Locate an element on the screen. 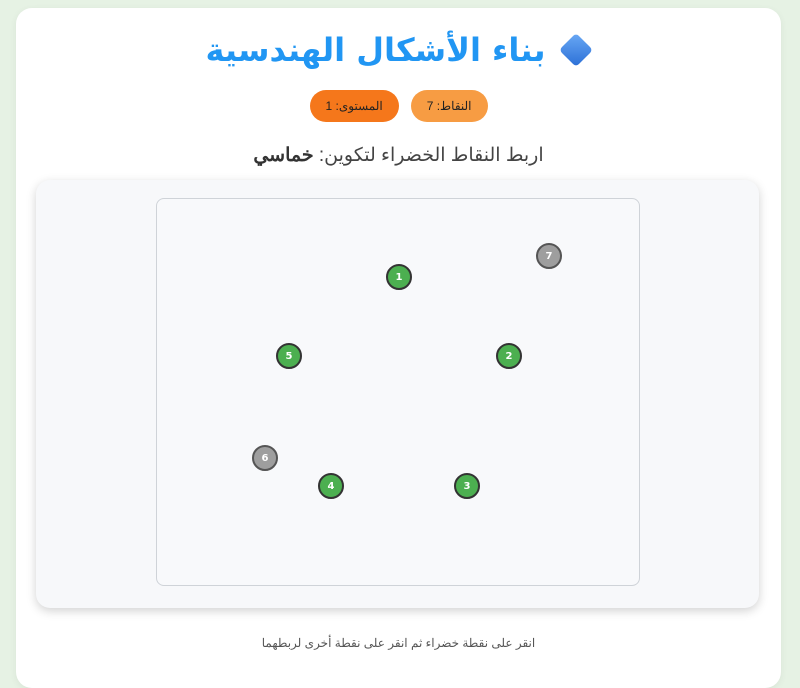 The image size is (800, 688). point-2: 2 is located at coordinates (509, 356).